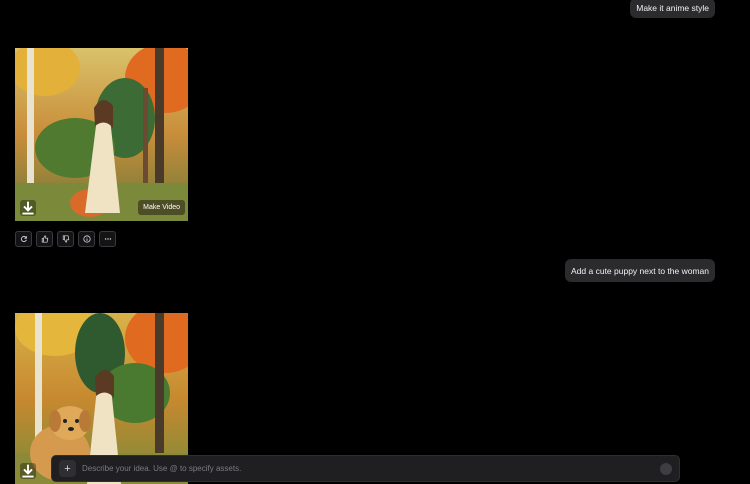 Image resolution: width=750 pixels, height=484 pixels. I want to click on like-button, so click(44, 239).